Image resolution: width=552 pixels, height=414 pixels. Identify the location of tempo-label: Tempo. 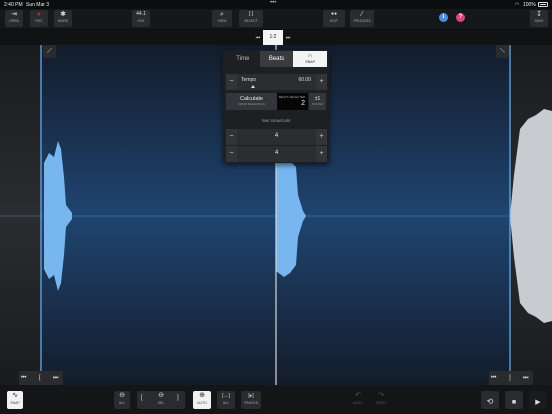
(249, 80).